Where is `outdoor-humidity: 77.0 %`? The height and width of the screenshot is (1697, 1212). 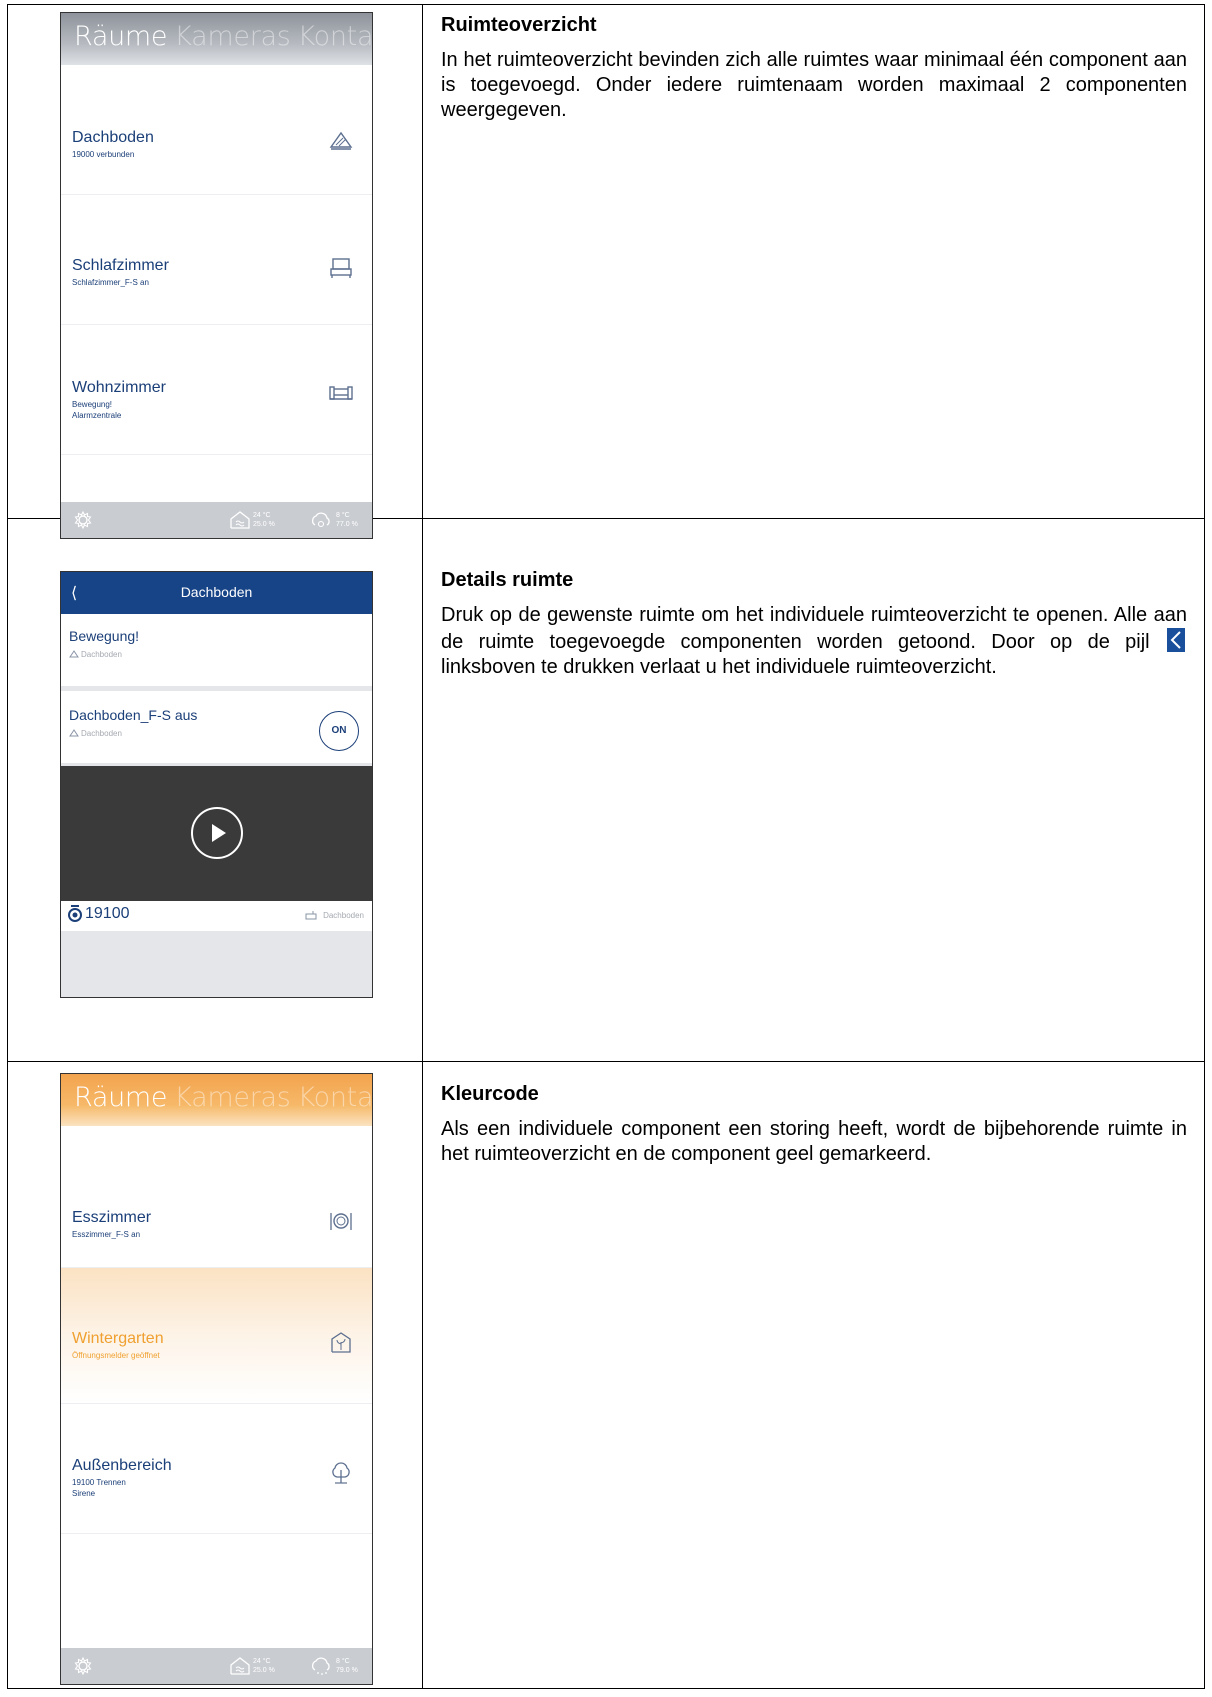
outdoor-humidity: 77.0 % is located at coordinates (347, 524).